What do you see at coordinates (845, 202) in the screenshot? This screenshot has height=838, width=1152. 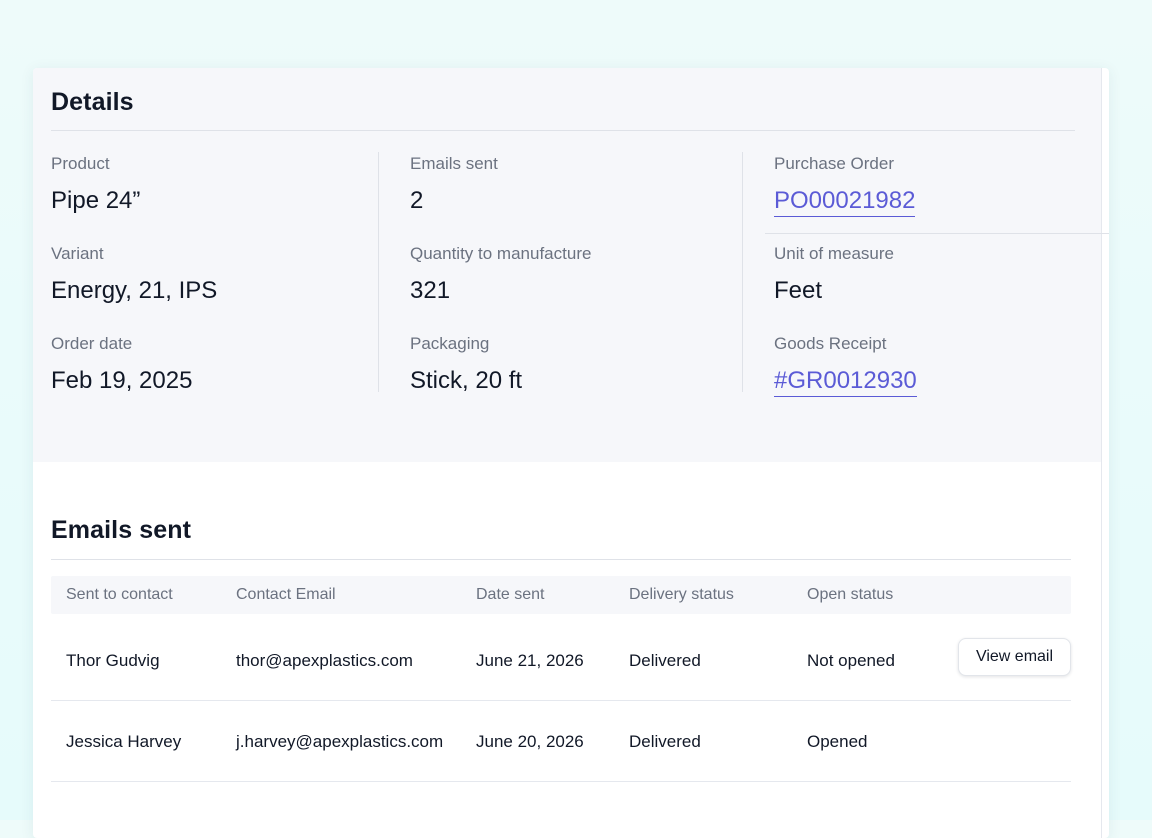 I see `purchase-order-link: PO00021982` at bounding box center [845, 202].